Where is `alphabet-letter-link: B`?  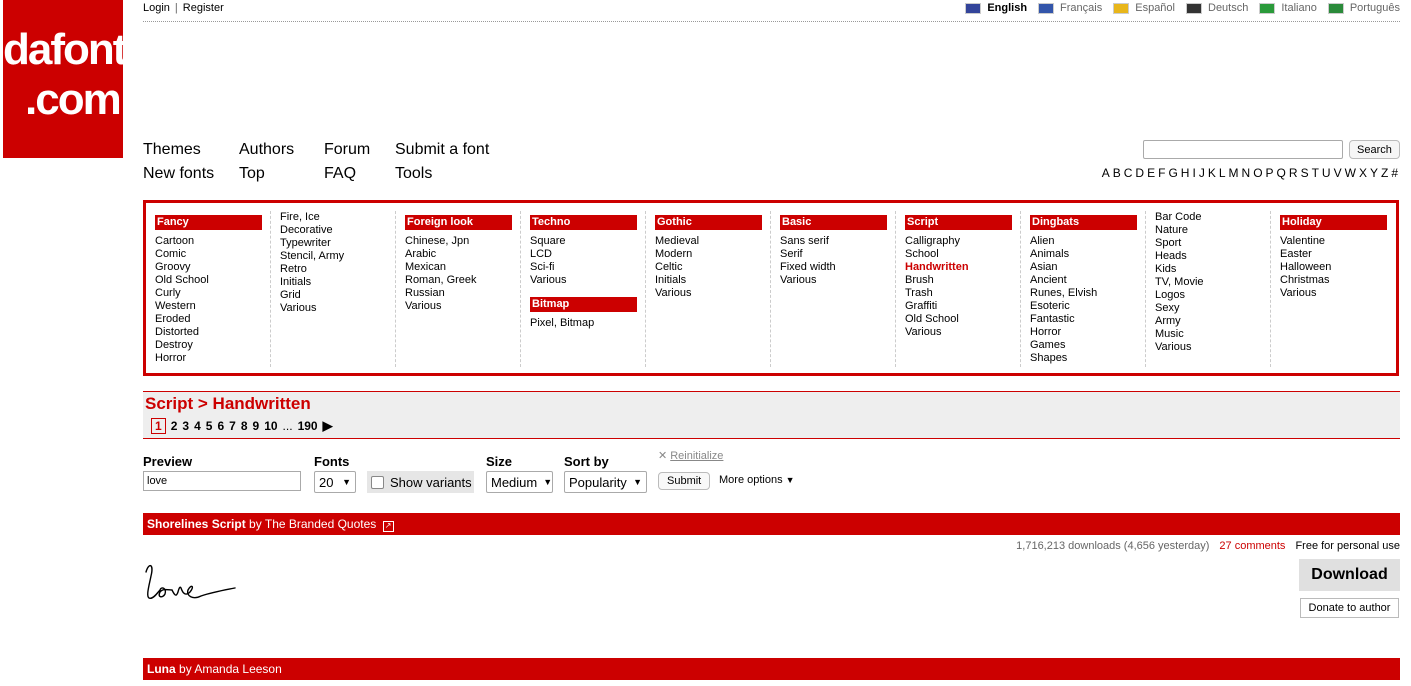 alphabet-letter-link: B is located at coordinates (1117, 173).